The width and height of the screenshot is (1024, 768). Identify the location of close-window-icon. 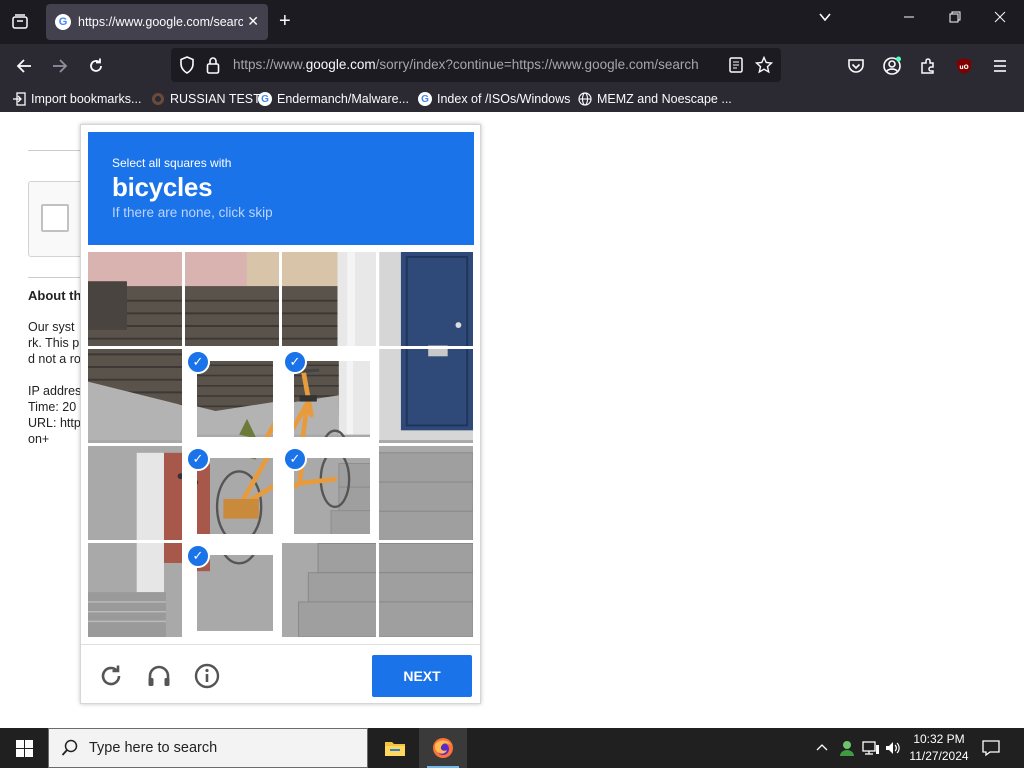
(1000, 18).